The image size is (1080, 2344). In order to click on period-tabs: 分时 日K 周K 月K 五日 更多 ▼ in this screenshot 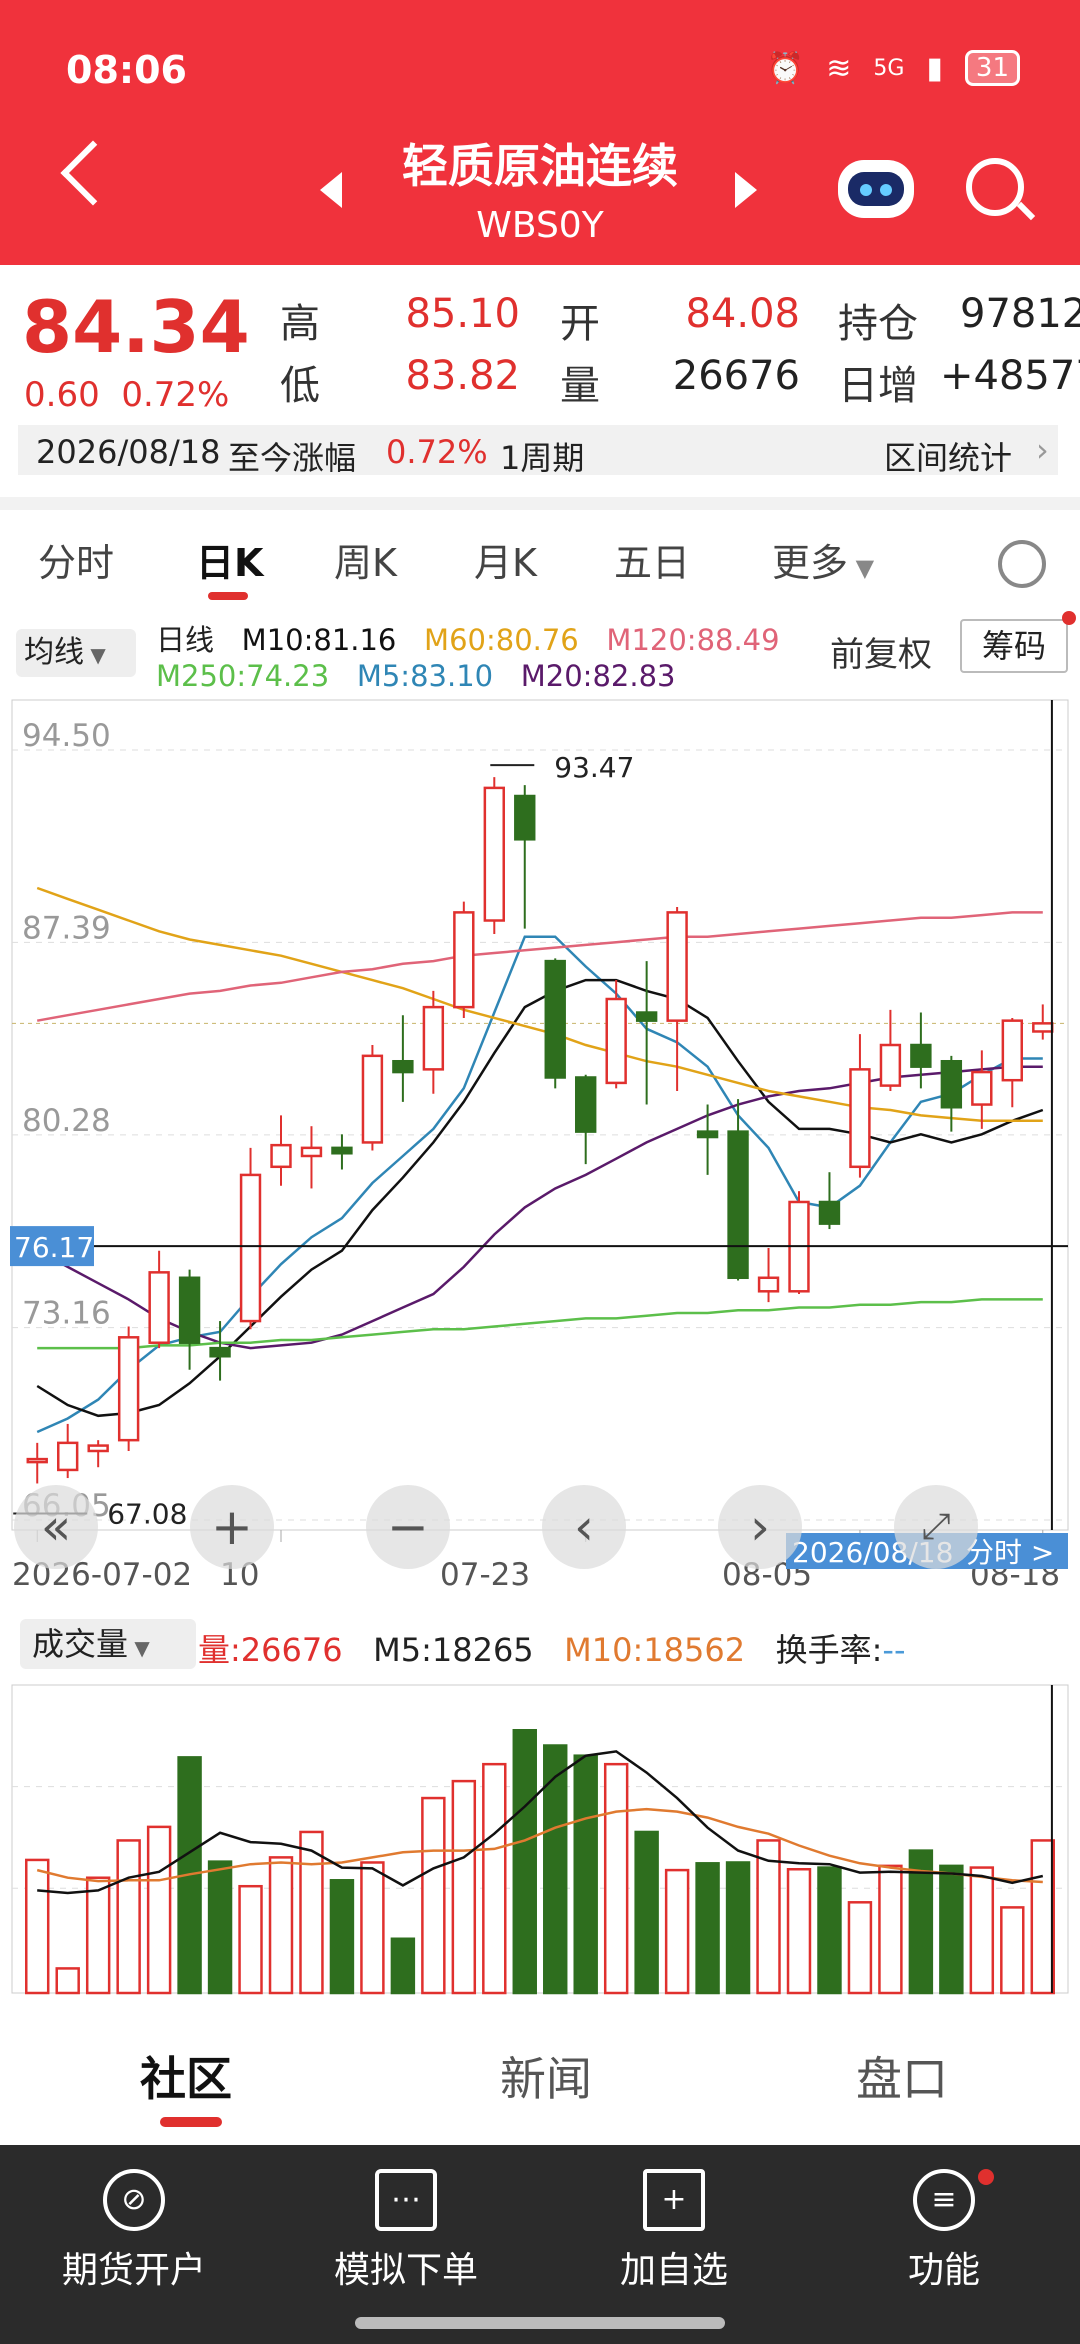, I will do `click(540, 558)`.